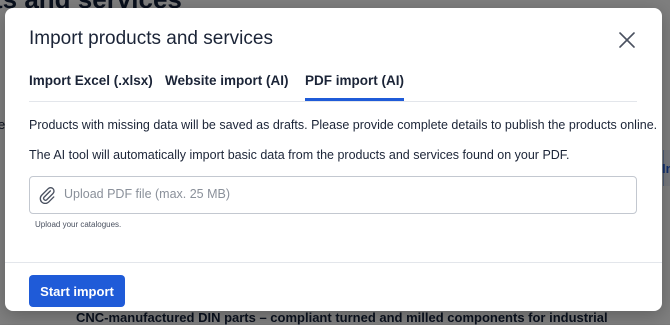 Image resolution: width=670 pixels, height=325 pixels. Describe the element at coordinates (227, 87) in the screenshot. I see `tab-website-import: Website import (AI)` at that location.